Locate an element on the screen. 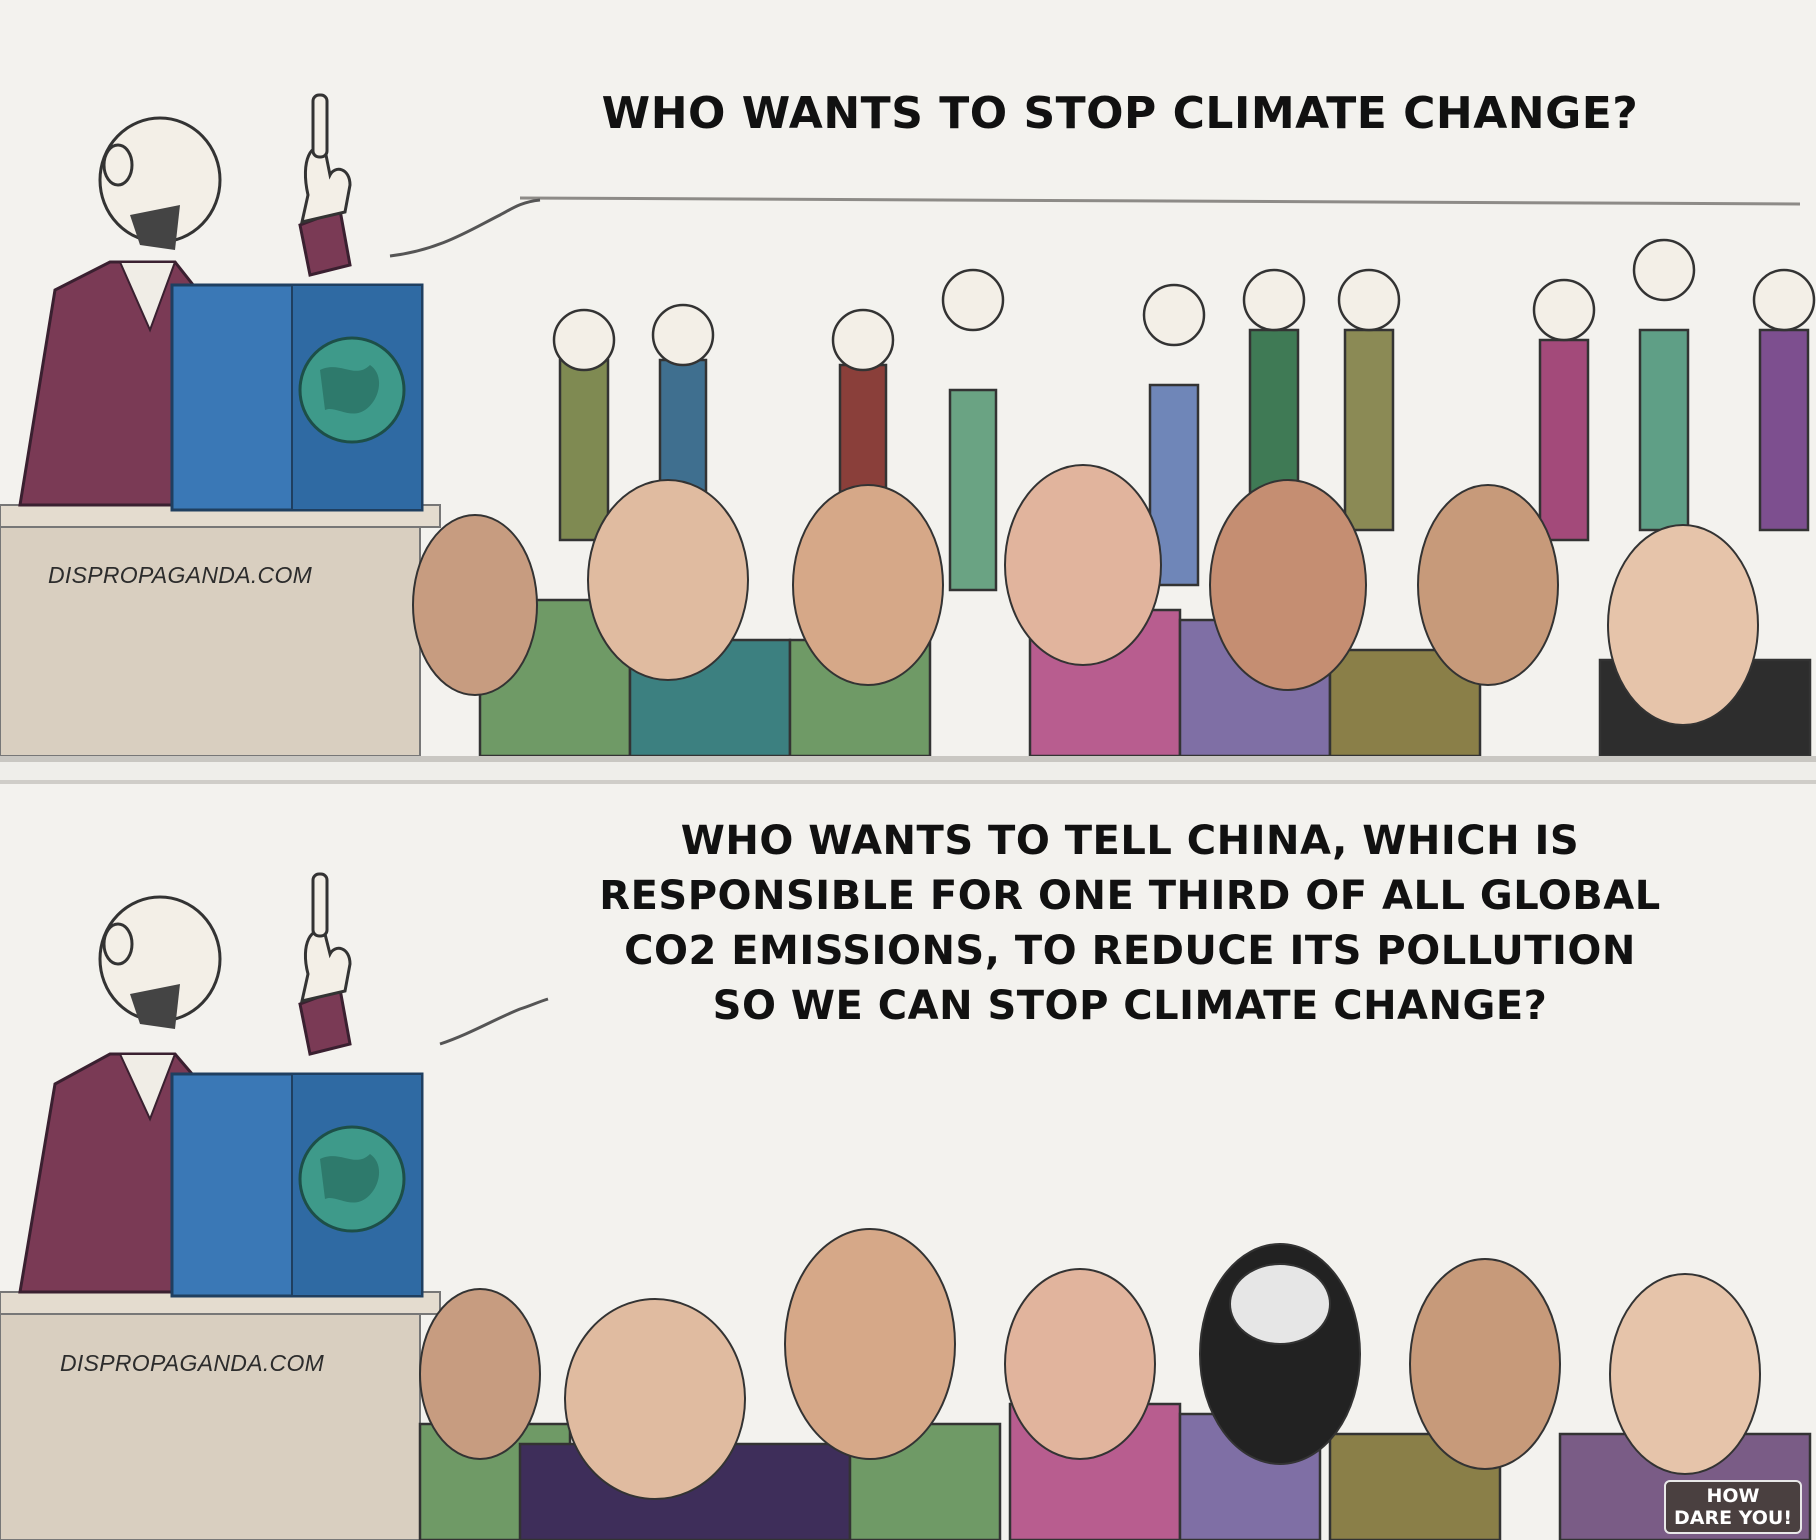 The width and height of the screenshot is (1816, 1540). how-dare-you-badge: HOW DARE YOU! is located at coordinates (1732, 1507).